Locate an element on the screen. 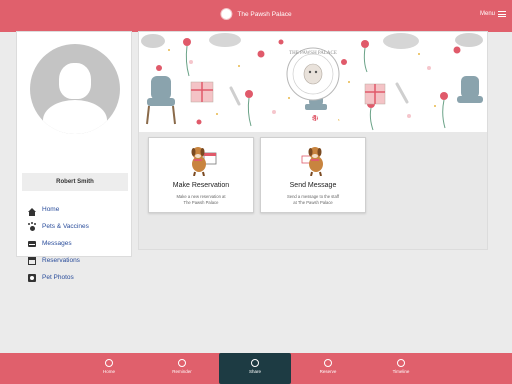 This screenshot has width=512, height=384. sidebar-item-messages: Messages is located at coordinates (58, 243).